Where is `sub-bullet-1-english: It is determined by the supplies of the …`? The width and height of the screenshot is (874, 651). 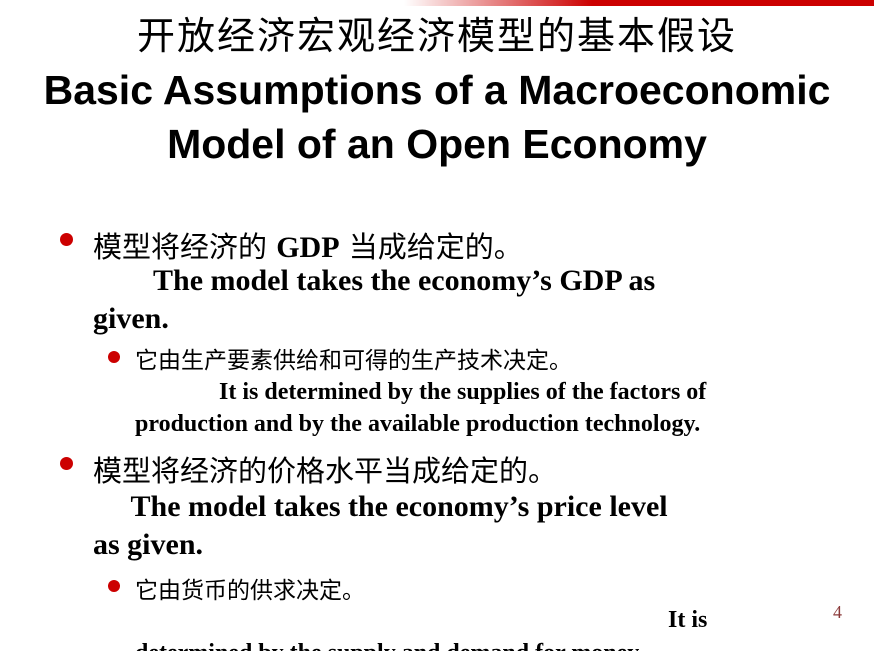 sub-bullet-1-english: It is determined by the supplies of the … is located at coordinates (421, 408).